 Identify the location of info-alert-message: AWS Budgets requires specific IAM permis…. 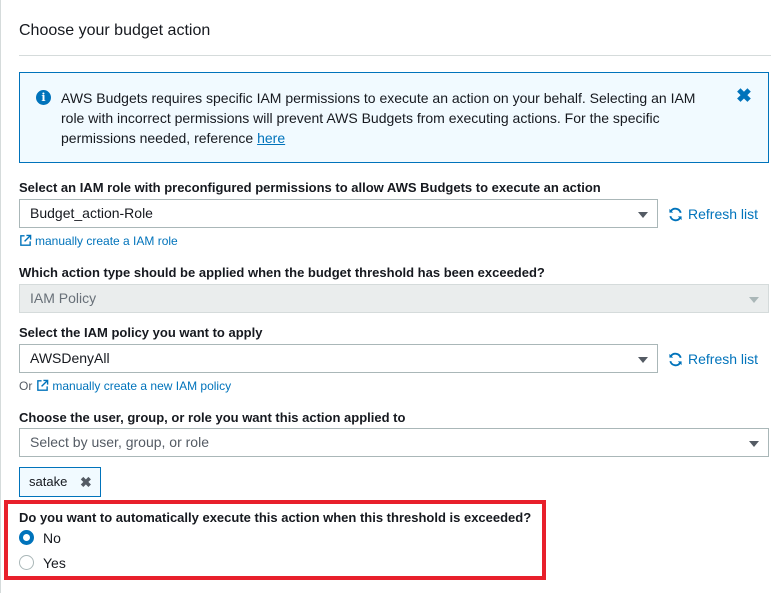
(378, 118).